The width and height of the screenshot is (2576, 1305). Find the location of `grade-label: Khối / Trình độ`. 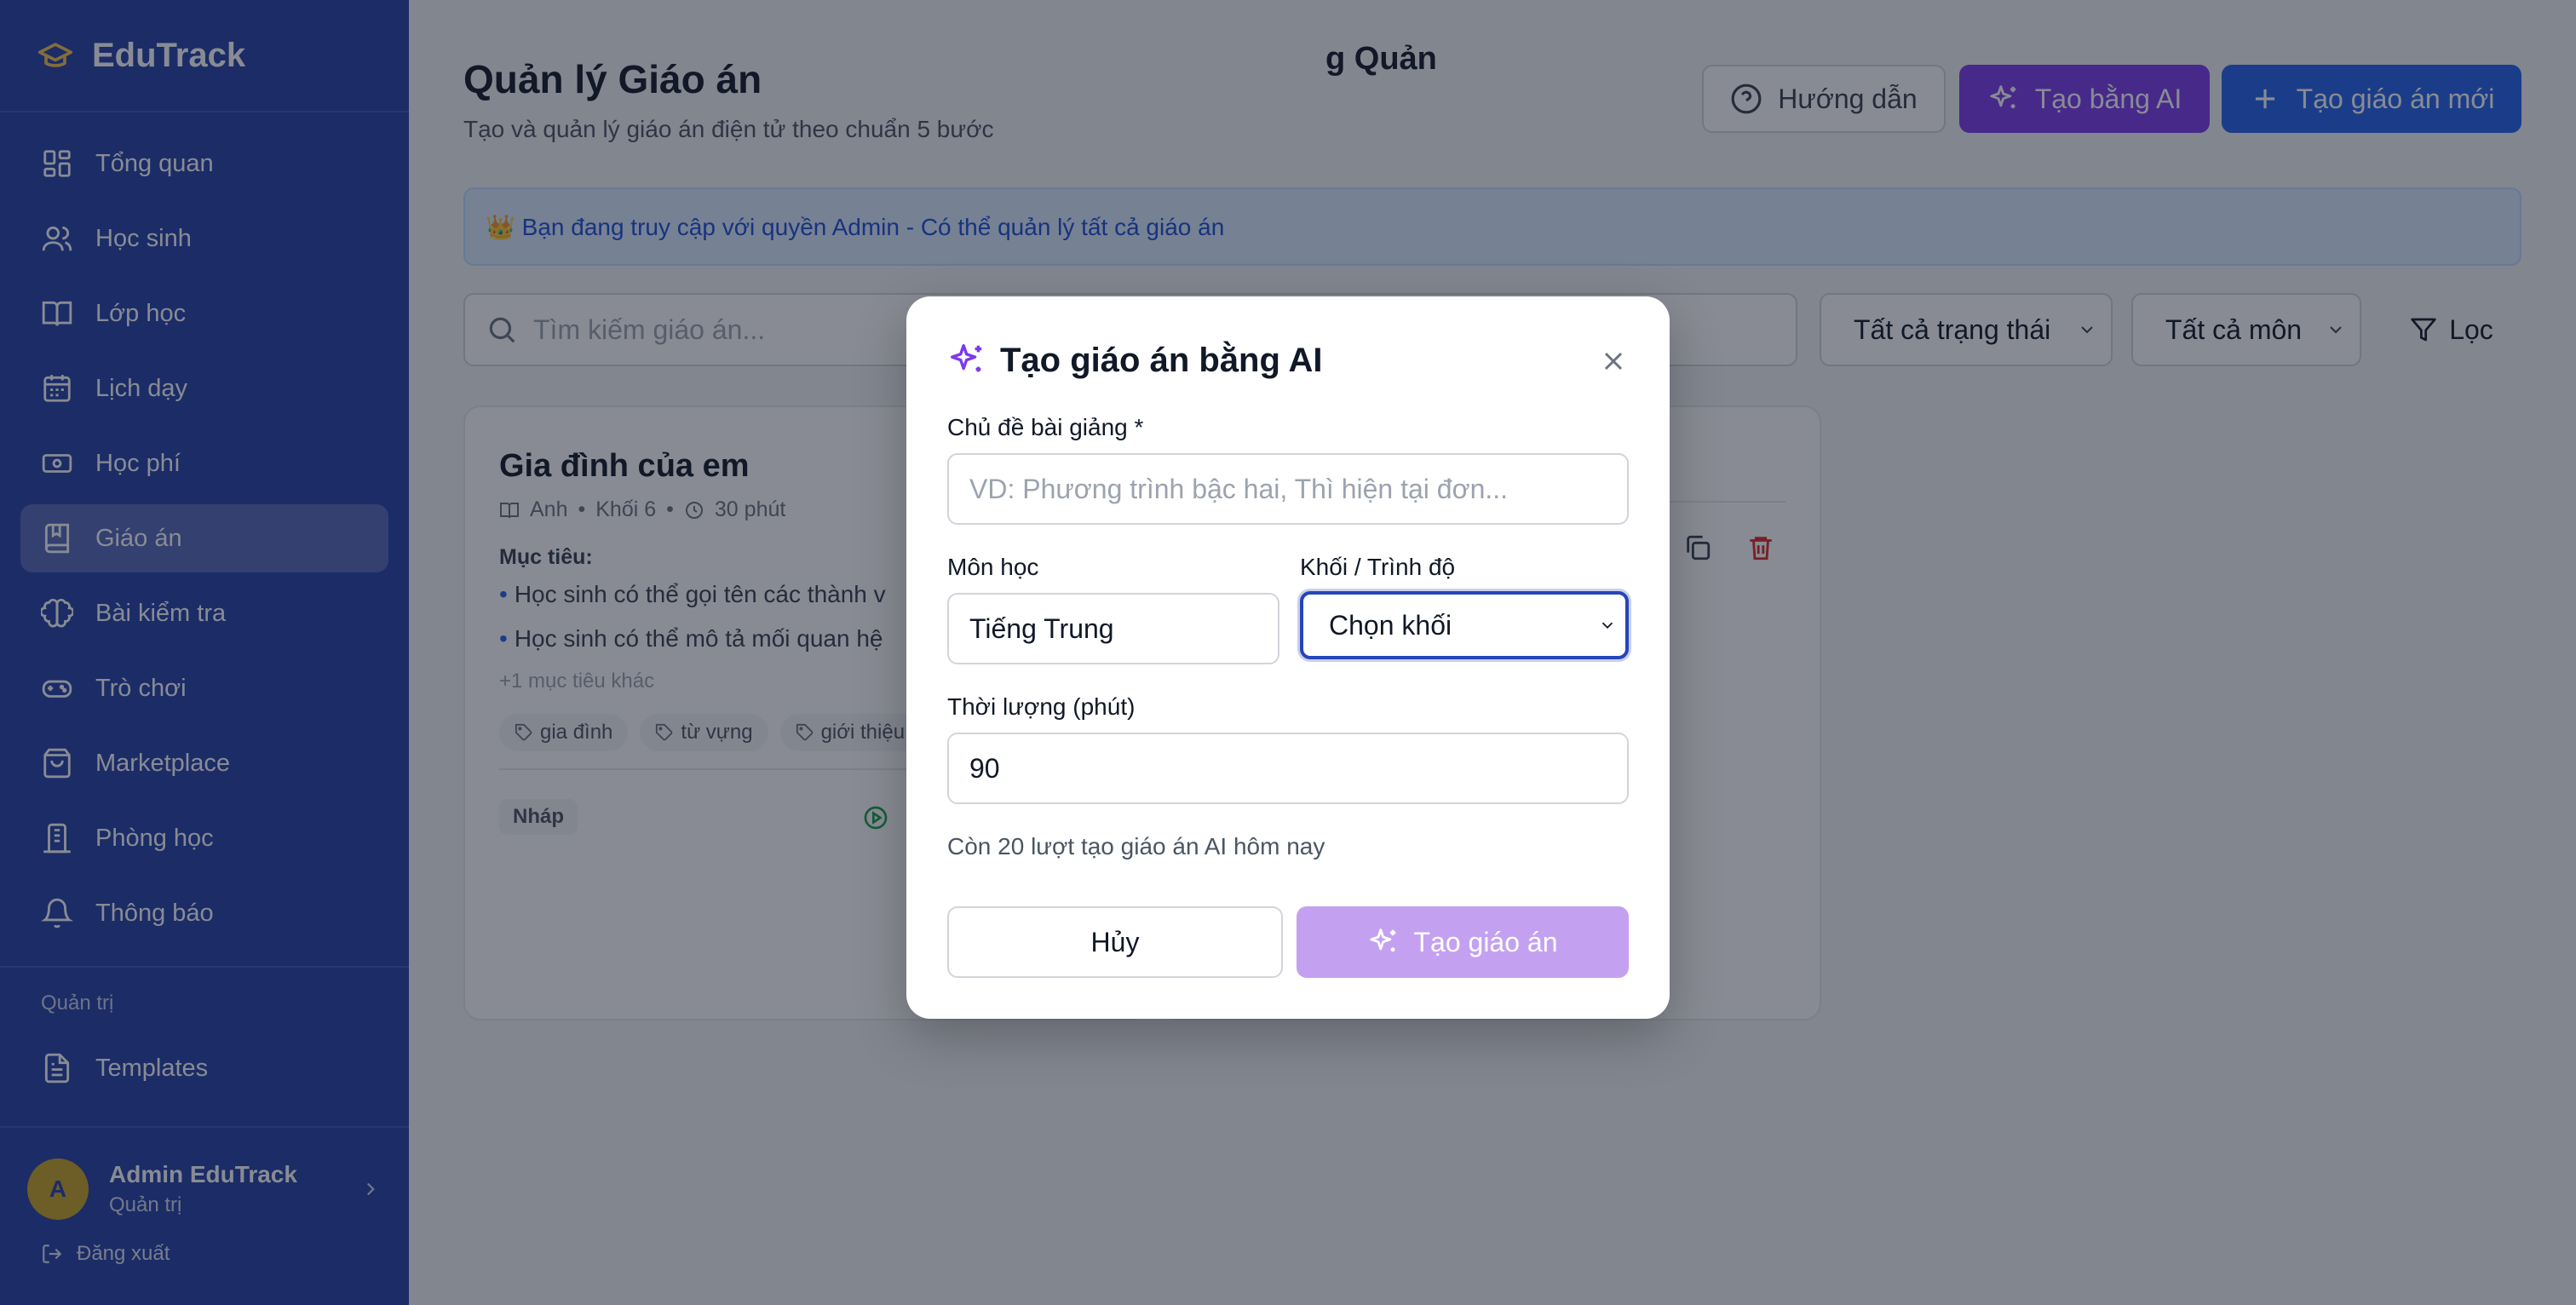

grade-label: Khối / Trình độ is located at coordinates (1378, 567).